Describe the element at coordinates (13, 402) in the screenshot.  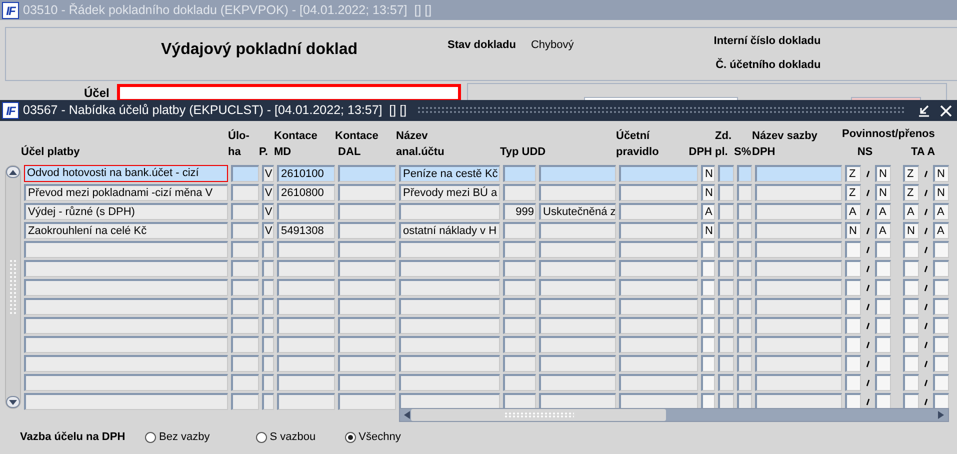
I see `down-arrow-icon` at that location.